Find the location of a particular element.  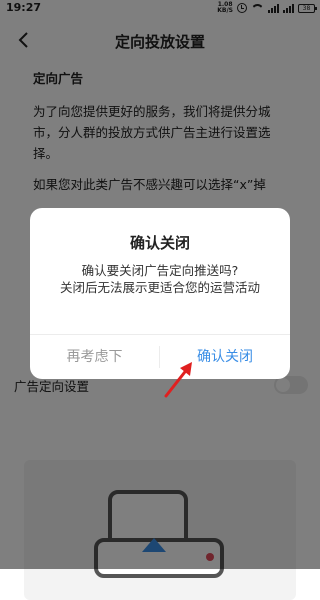

dialog-title: 确认关闭 is located at coordinates (159, 243).